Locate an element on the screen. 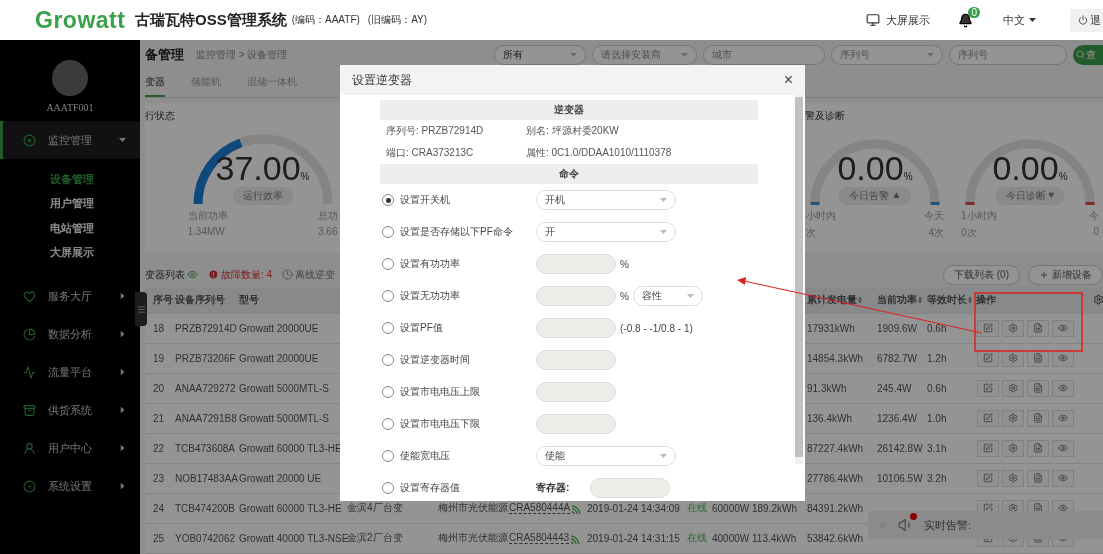 This screenshot has height=554, width=1103. system-title: 古瑞瓦特OSS管理系统 is located at coordinates (211, 20).